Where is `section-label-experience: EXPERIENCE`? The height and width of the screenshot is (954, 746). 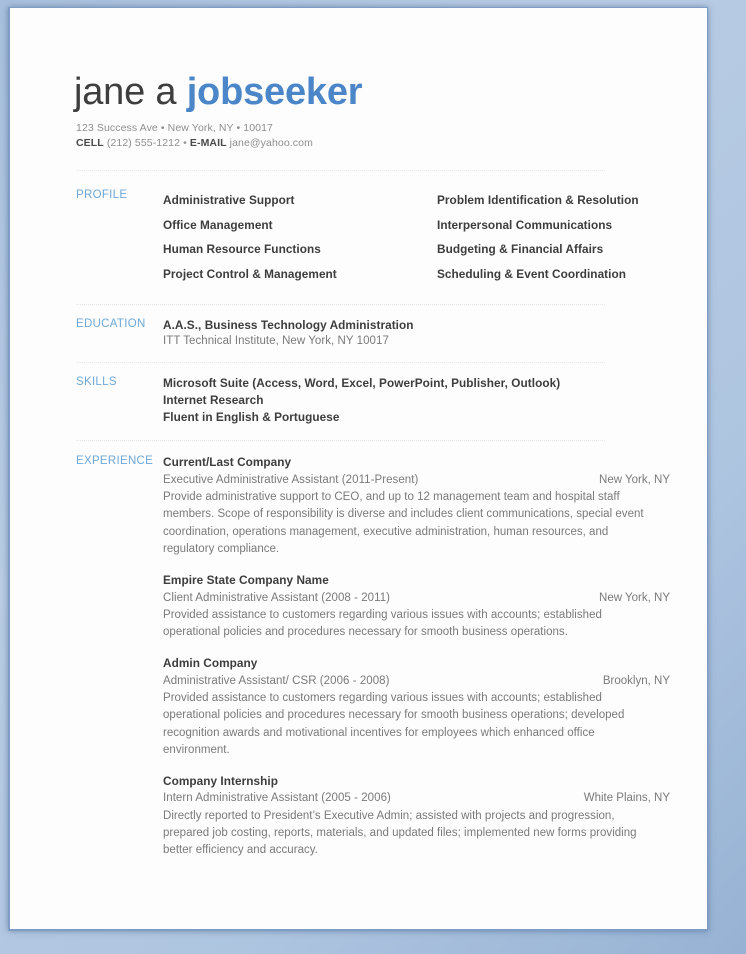 section-label-experience: EXPERIENCE is located at coordinates (115, 461).